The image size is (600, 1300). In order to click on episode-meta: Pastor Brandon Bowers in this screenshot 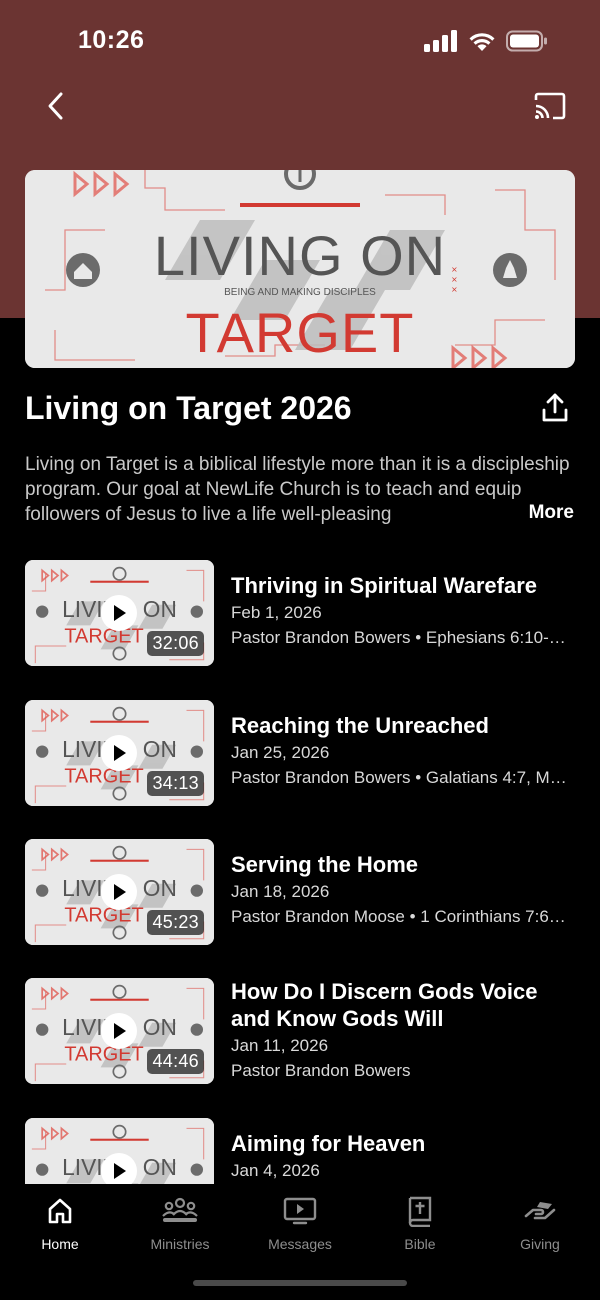, I will do `click(321, 1070)`.